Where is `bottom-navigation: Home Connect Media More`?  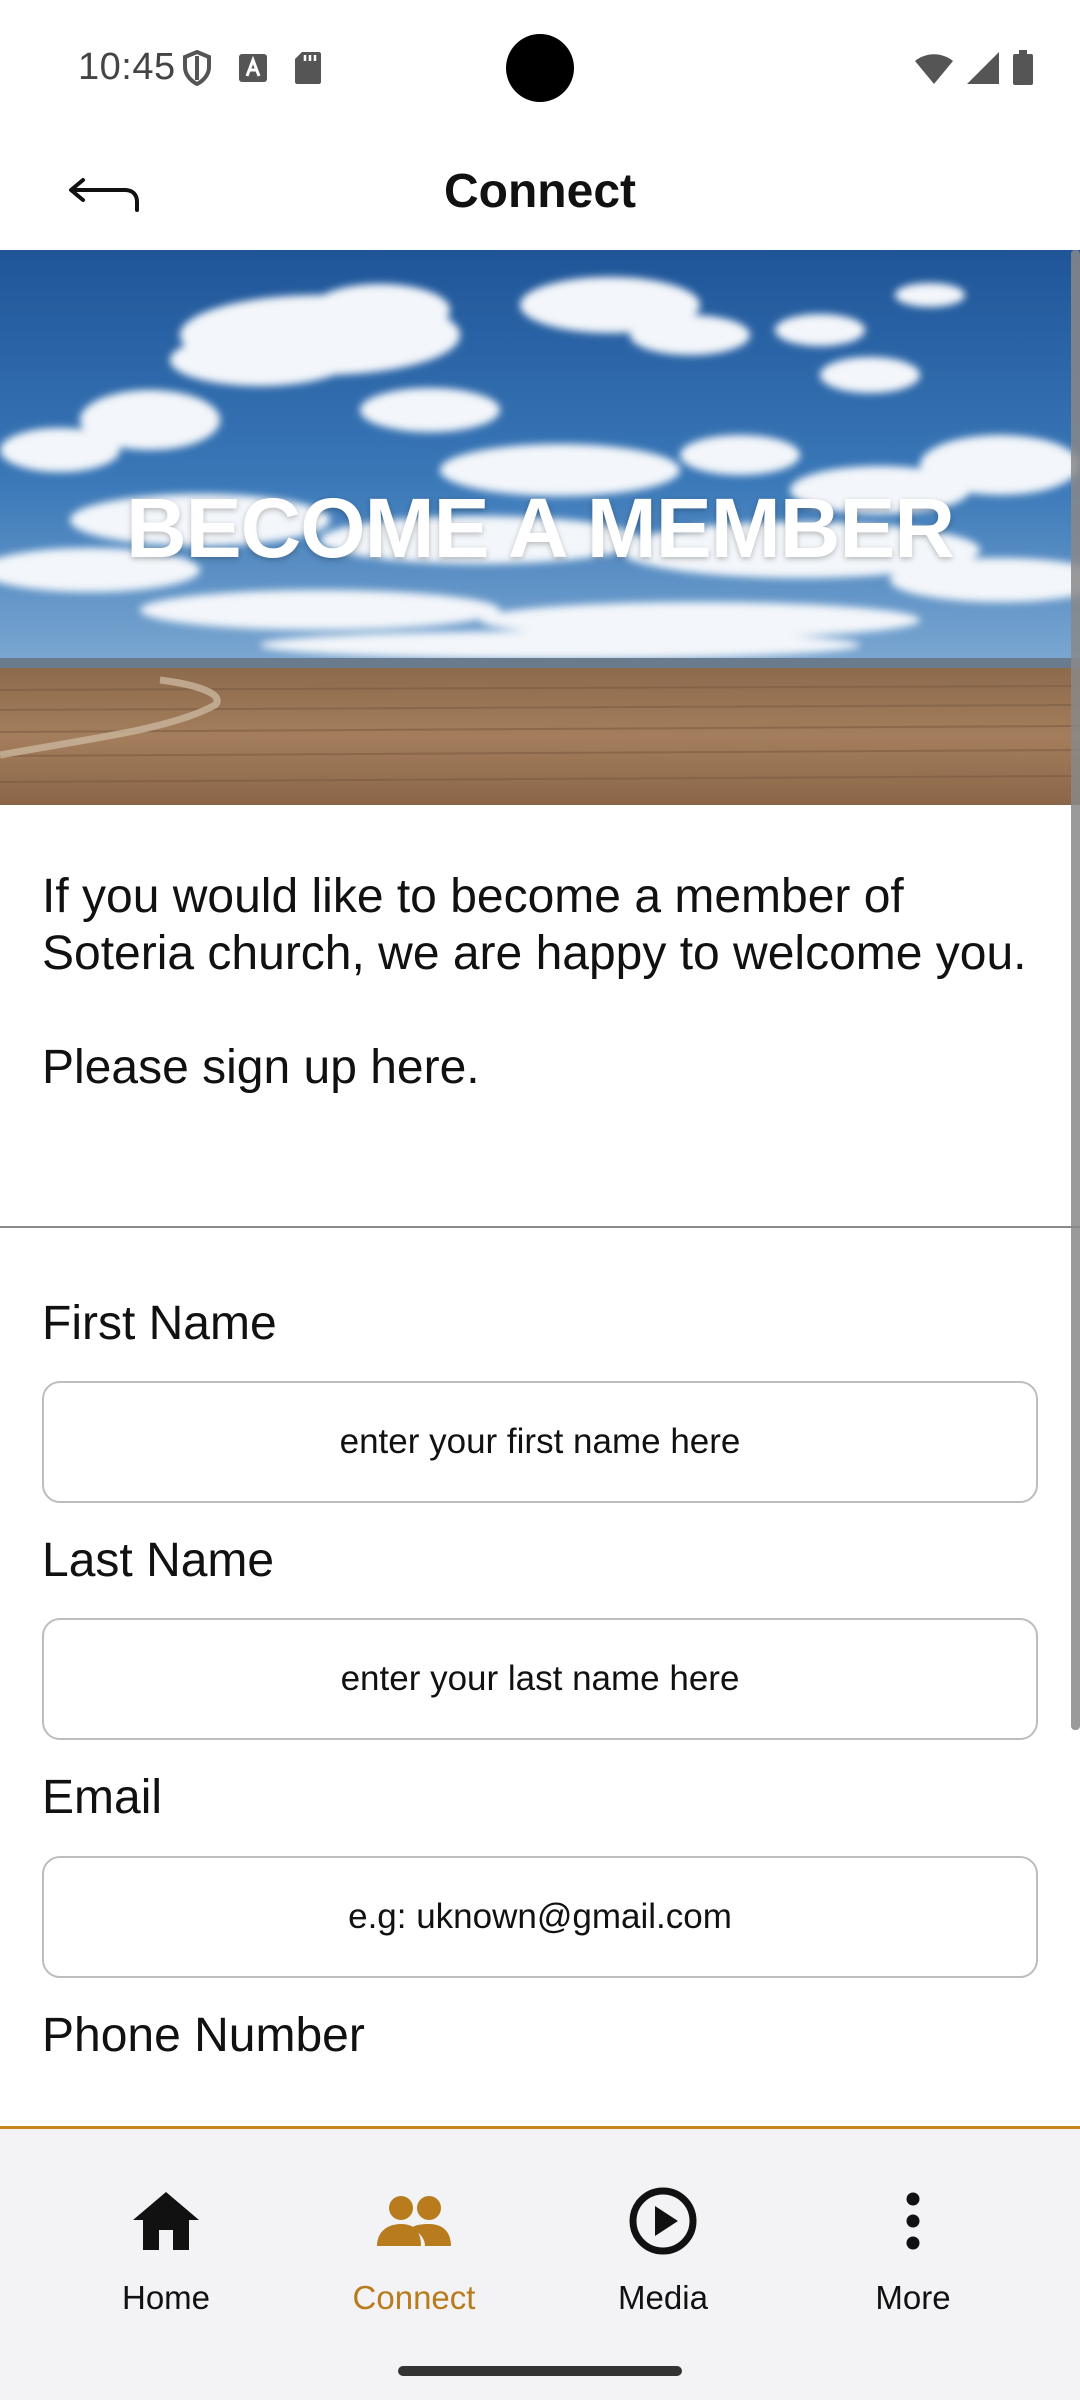
bottom-navigation: Home Connect Media More is located at coordinates (540, 2263).